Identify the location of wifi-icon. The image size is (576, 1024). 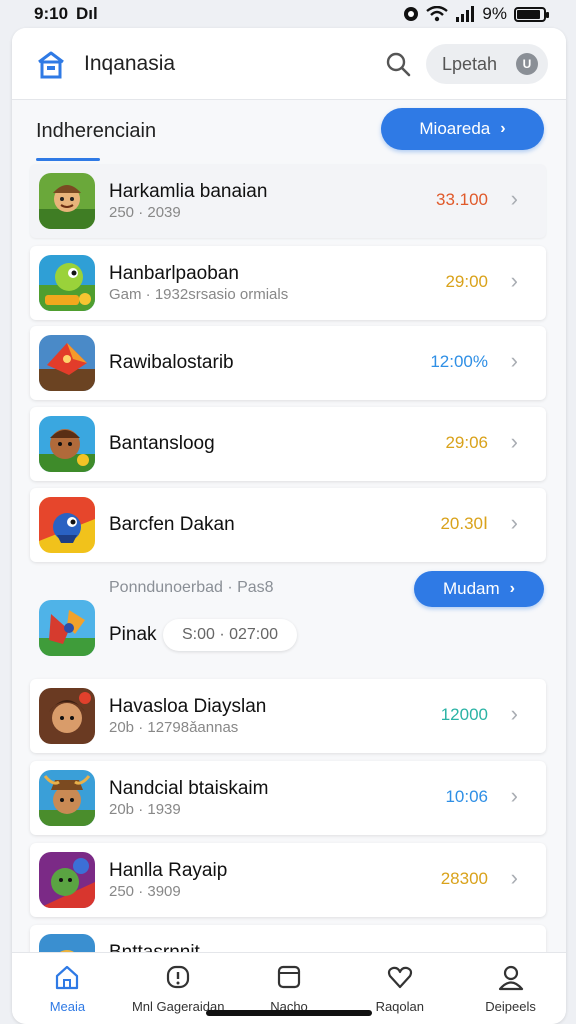
(437, 14).